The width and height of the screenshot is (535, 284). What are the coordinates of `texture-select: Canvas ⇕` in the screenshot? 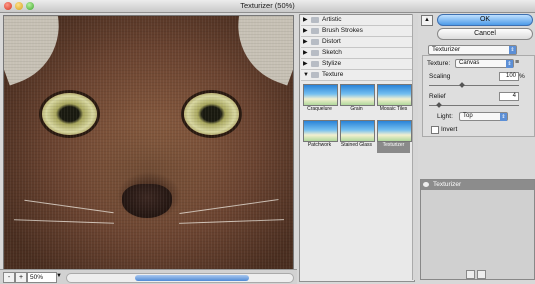 It's located at (484, 63).